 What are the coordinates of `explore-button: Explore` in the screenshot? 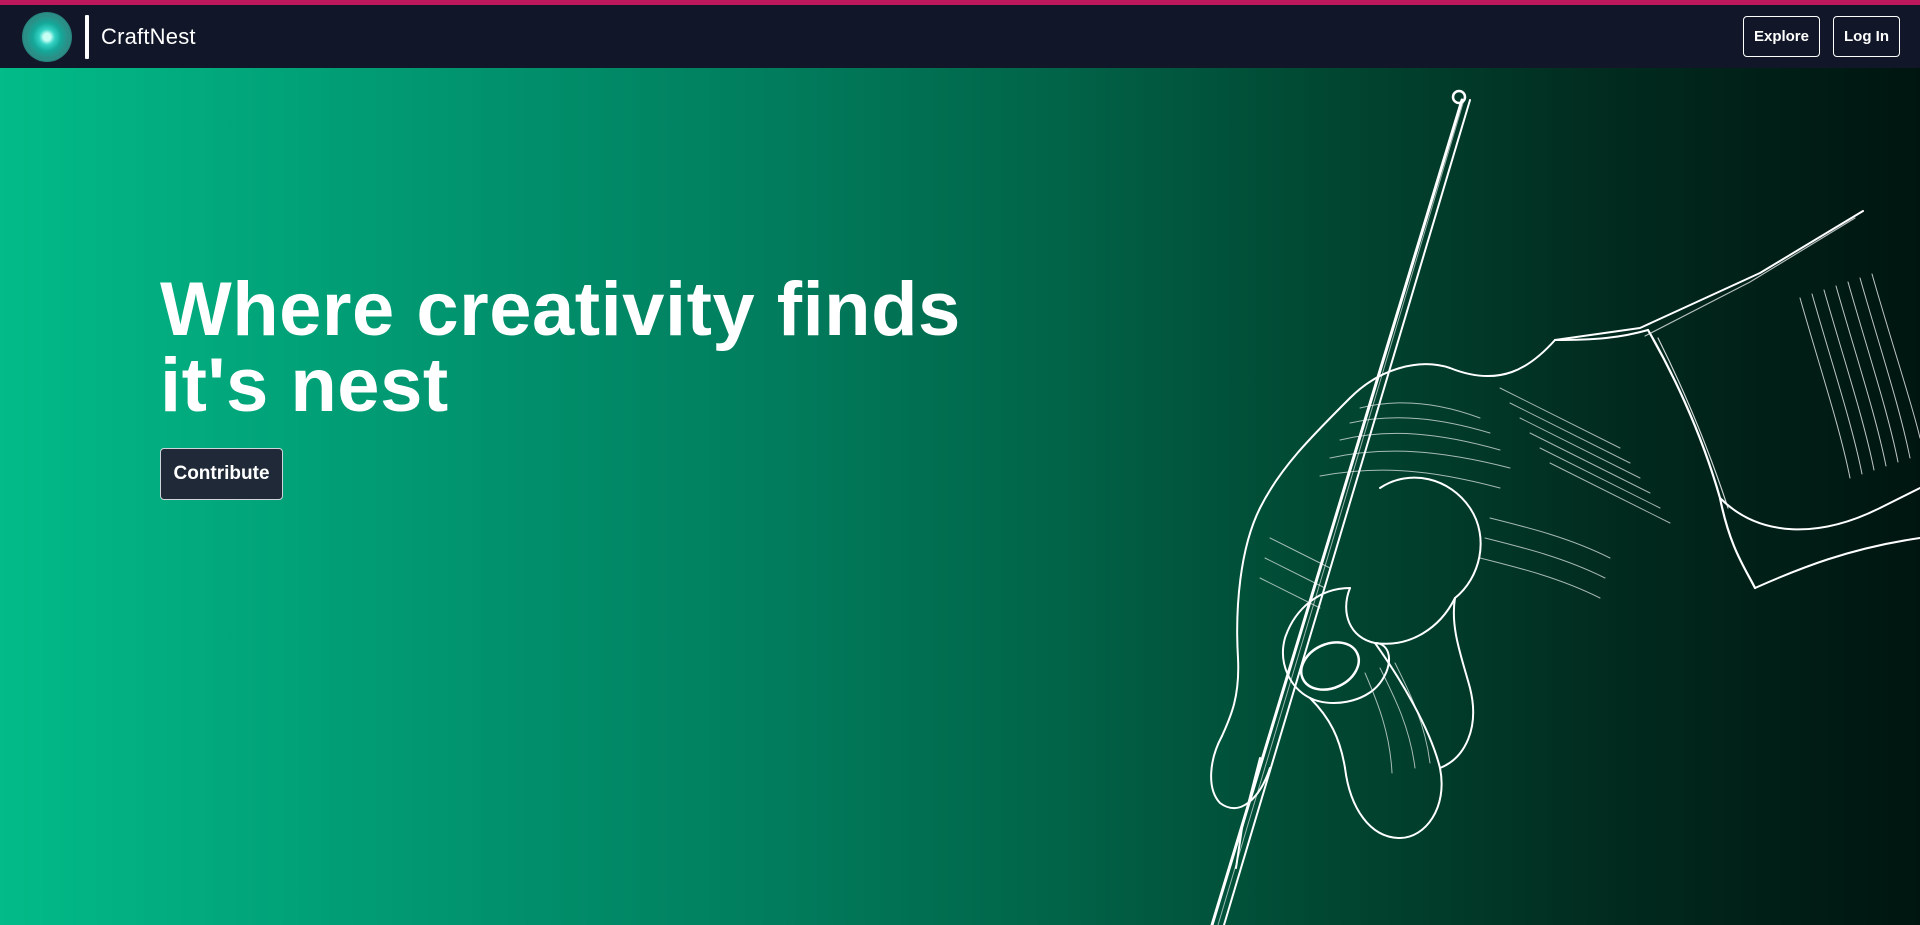 It's located at (1781, 36).